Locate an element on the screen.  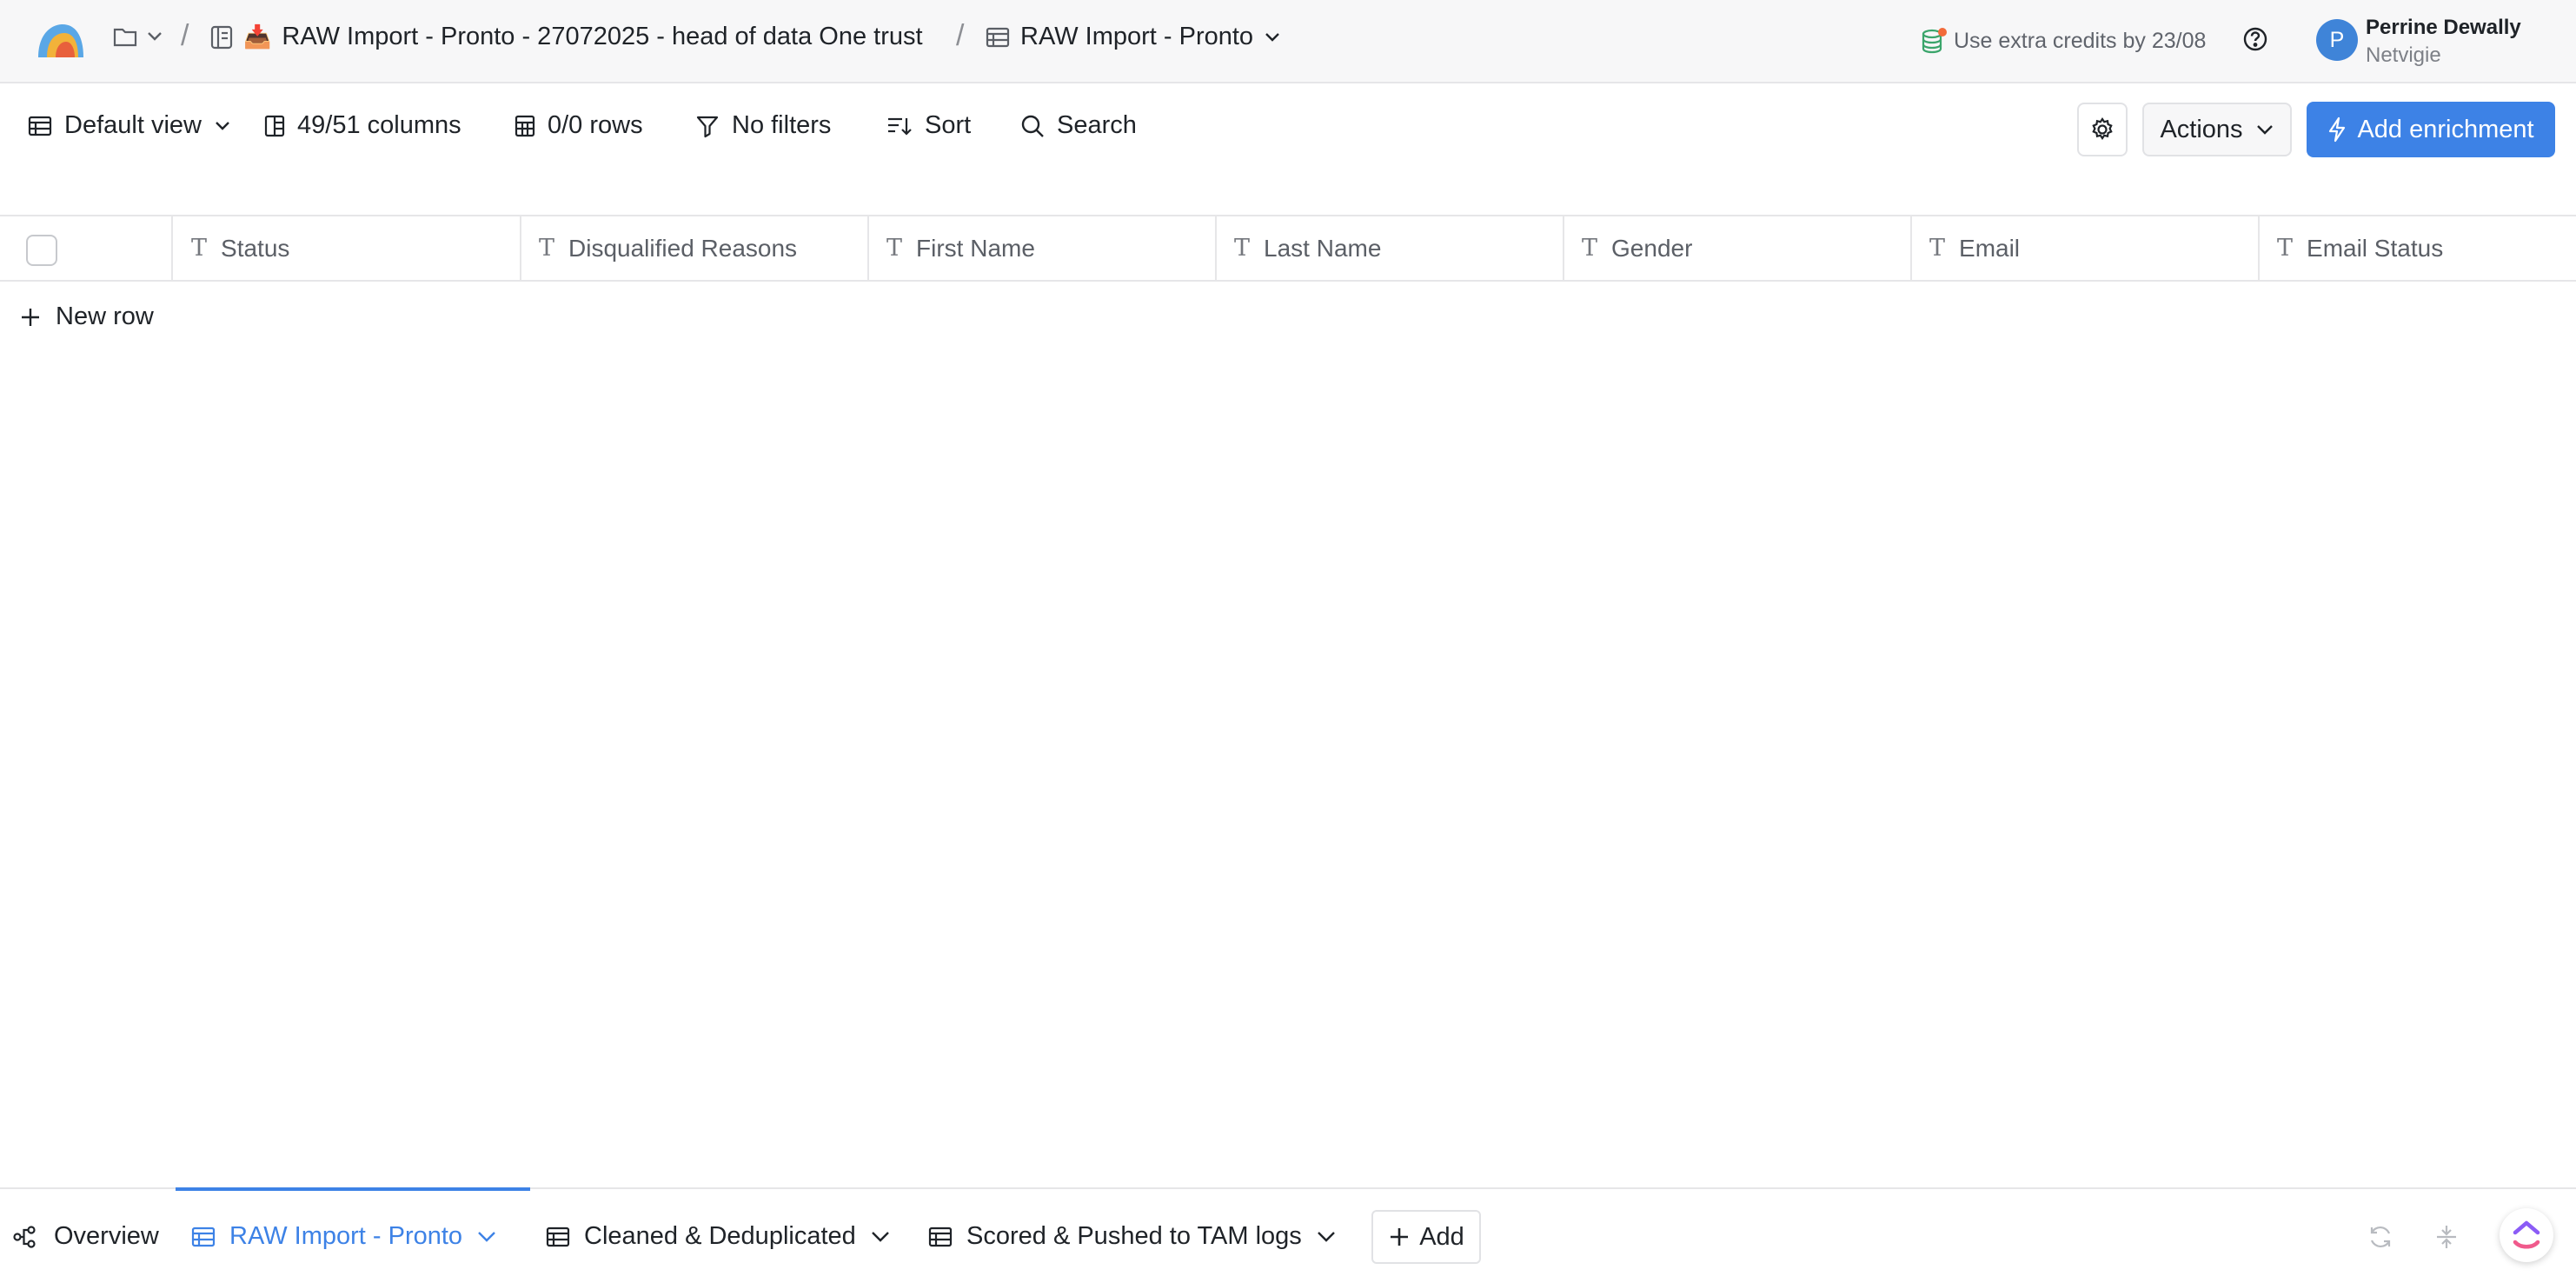
tab-overview: Overview is located at coordinates (85, 1236).